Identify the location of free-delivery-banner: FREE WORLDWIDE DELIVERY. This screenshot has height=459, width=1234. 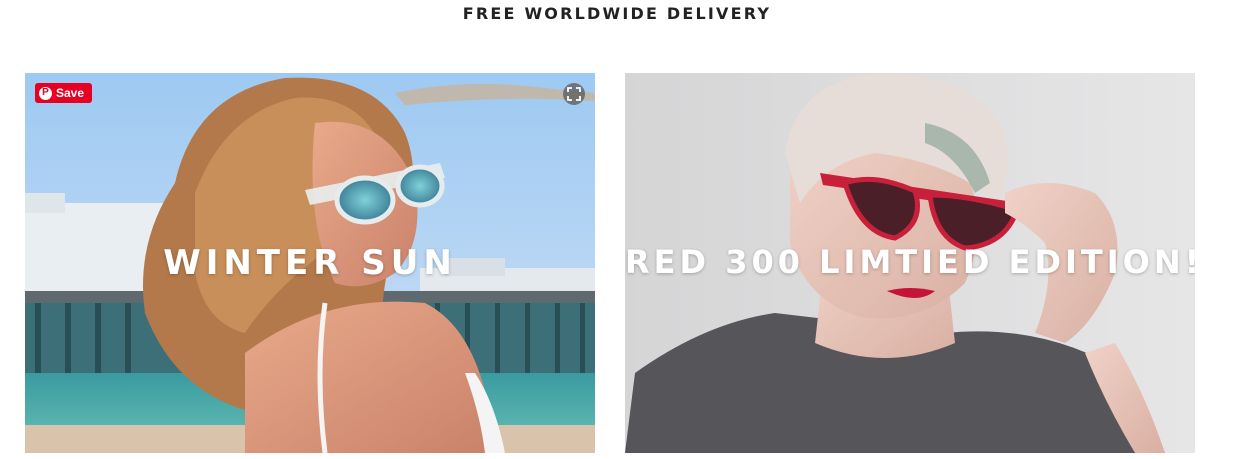
(617, 13).